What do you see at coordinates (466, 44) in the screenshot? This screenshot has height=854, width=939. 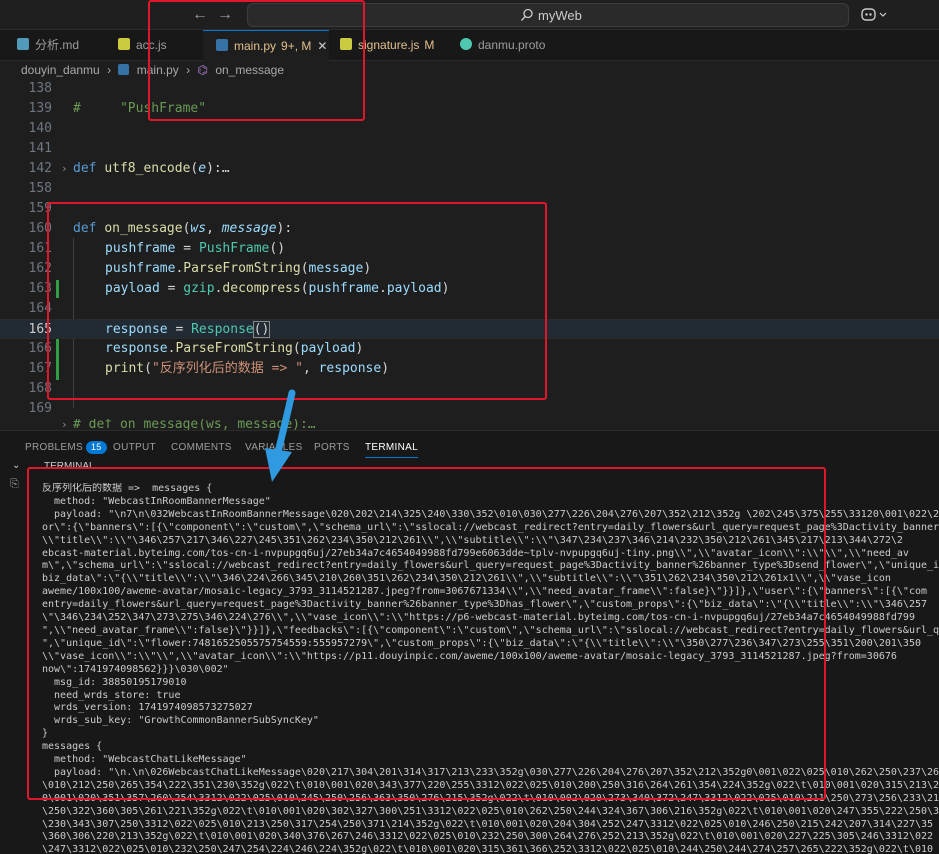 I see `proto-file-icon` at bounding box center [466, 44].